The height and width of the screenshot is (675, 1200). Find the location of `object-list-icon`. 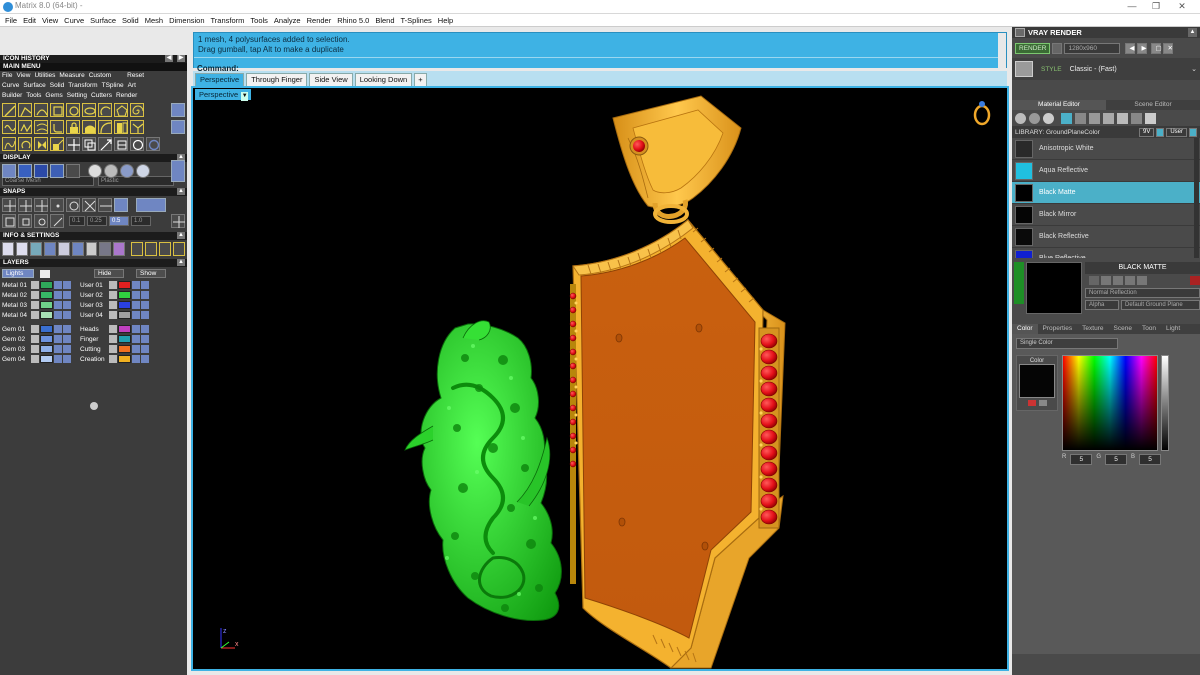

object-list-icon is located at coordinates (105, 248).